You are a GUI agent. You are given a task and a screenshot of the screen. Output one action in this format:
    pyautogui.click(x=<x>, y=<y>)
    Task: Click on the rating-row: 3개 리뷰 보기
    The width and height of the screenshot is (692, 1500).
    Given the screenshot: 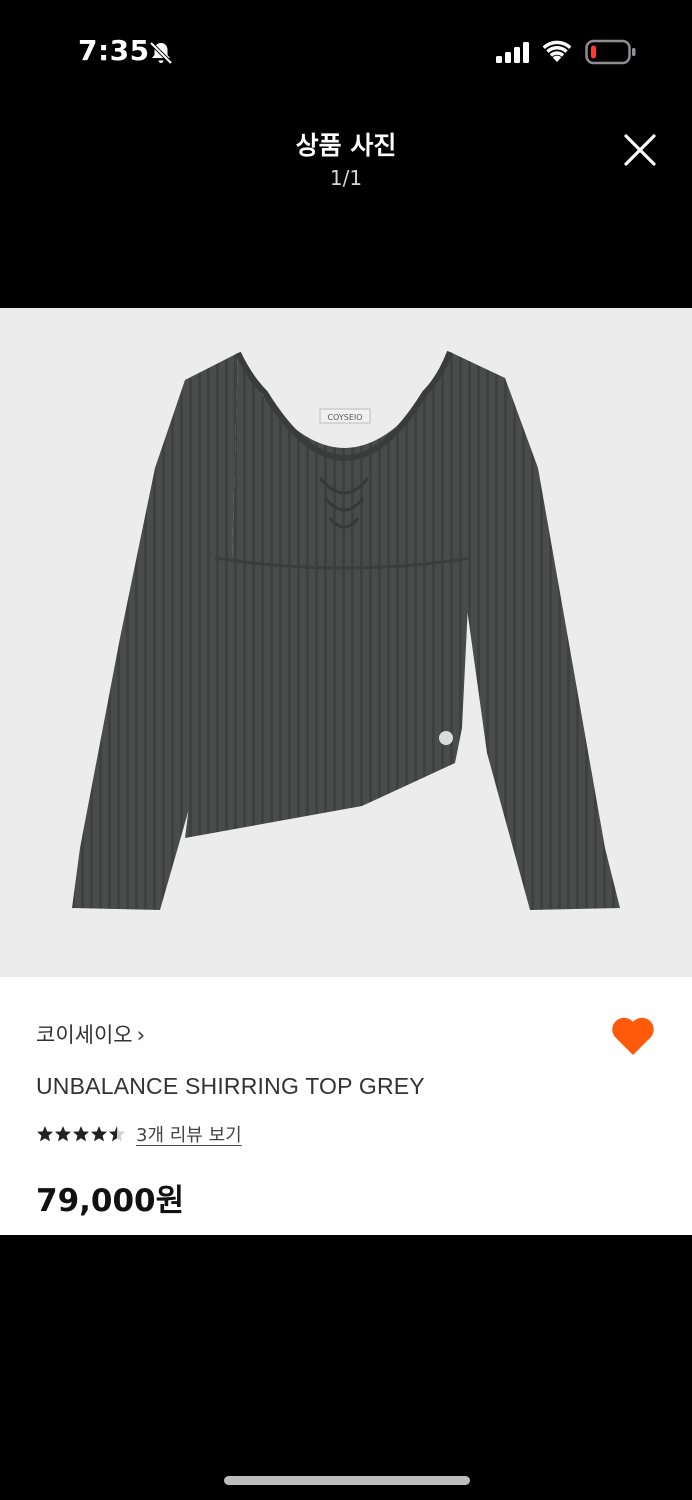 What is the action you would take?
    pyautogui.click(x=139, y=1134)
    